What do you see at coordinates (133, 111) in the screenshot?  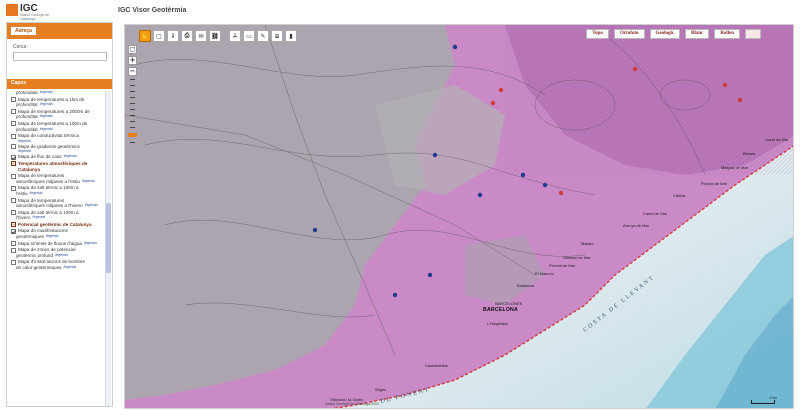 I see `zoom-slider` at bounding box center [133, 111].